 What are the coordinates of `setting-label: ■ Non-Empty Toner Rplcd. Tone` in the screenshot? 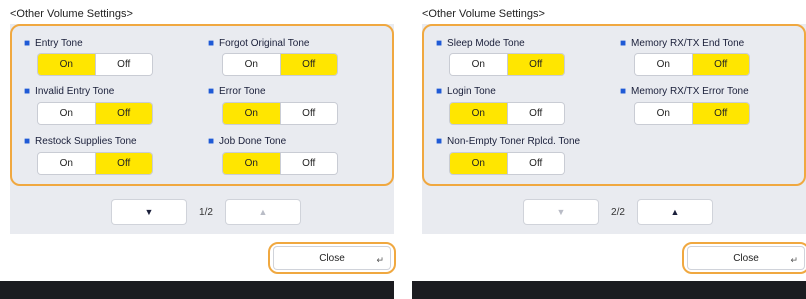 It's located at (508, 141).